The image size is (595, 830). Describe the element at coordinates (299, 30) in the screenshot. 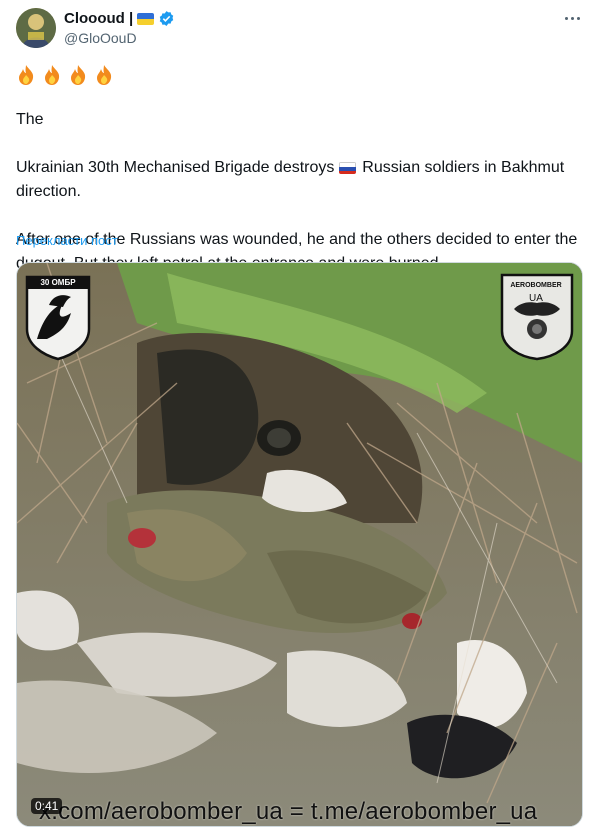

I see `tweet-header: Cloooud | @GloOouD` at that location.